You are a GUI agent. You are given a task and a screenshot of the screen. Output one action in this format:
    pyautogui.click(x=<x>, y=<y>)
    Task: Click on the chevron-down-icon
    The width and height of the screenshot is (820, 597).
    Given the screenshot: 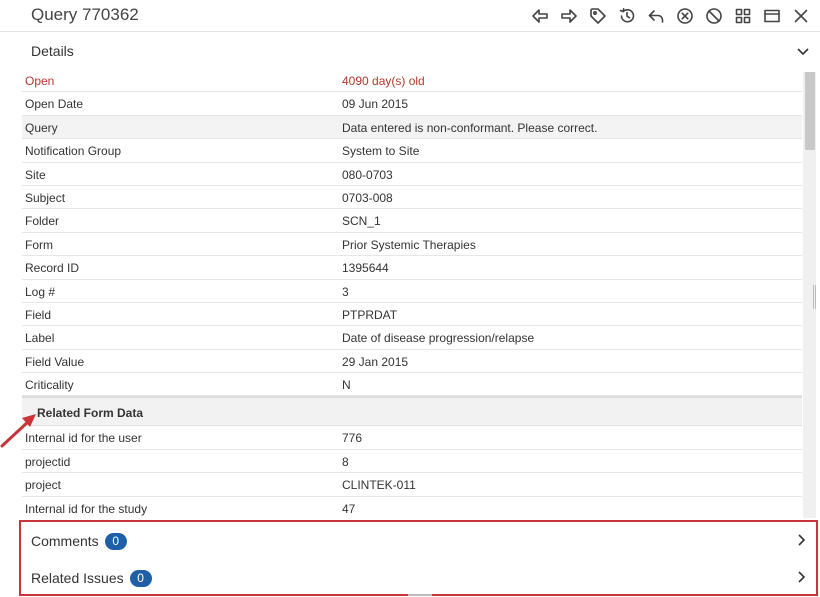 What is the action you would take?
    pyautogui.click(x=803, y=51)
    